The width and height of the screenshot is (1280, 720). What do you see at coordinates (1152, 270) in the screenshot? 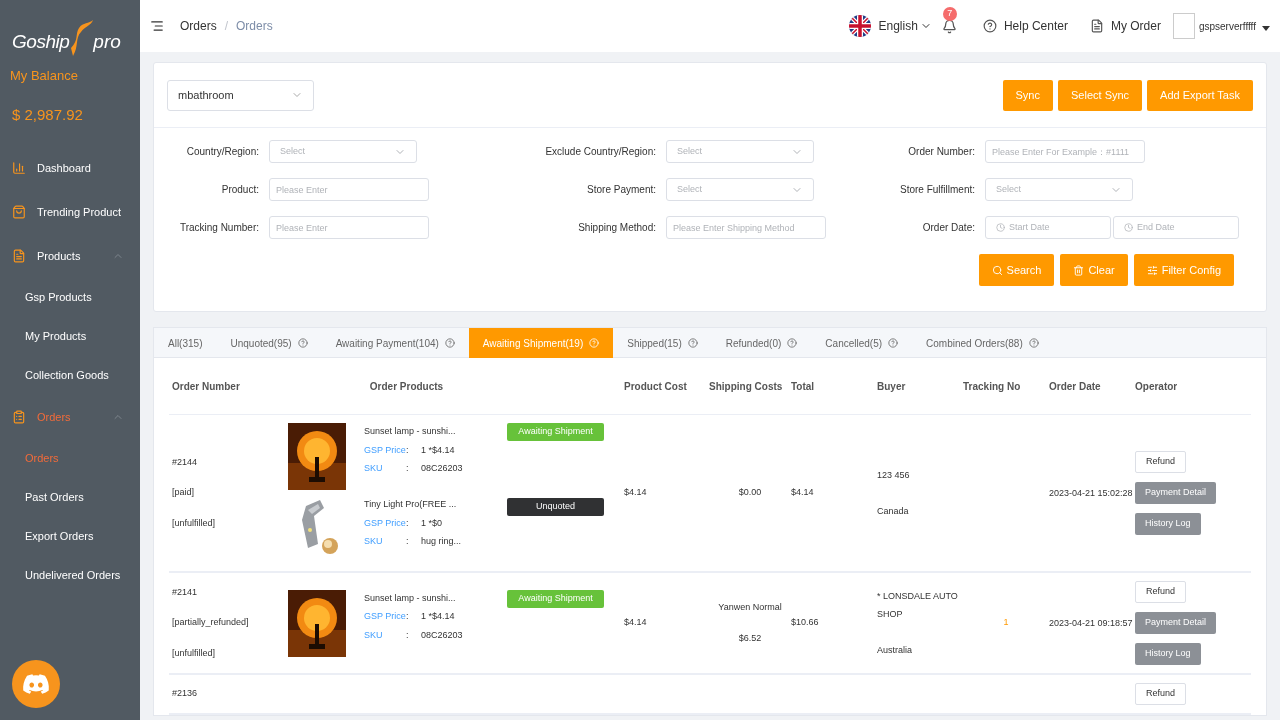
I see `sliders-icon` at bounding box center [1152, 270].